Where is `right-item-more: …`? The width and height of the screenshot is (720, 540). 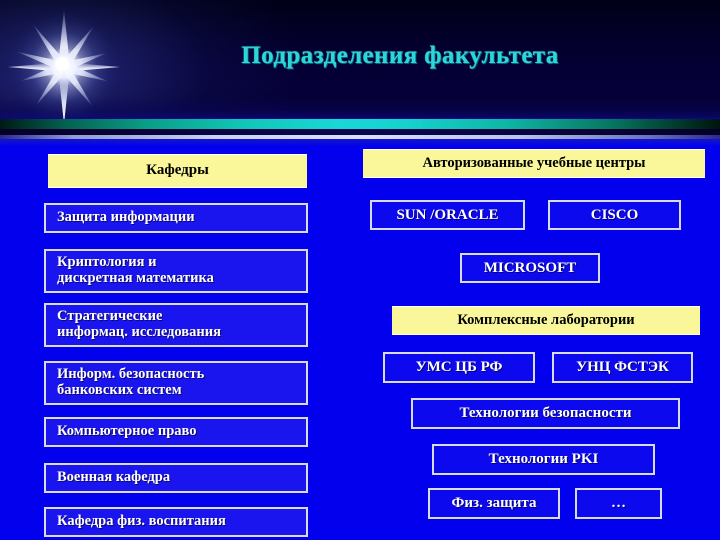
right-item-more: … is located at coordinates (618, 503).